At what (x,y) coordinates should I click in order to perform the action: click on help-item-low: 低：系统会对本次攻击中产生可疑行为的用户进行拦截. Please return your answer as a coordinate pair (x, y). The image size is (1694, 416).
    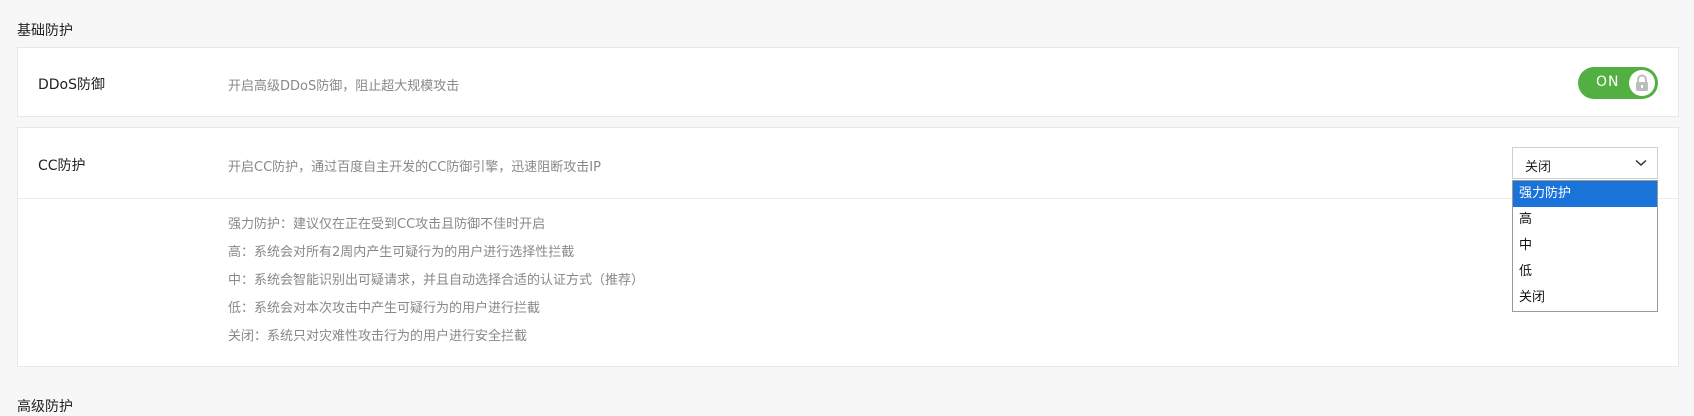
    Looking at the image, I should click on (384, 308).